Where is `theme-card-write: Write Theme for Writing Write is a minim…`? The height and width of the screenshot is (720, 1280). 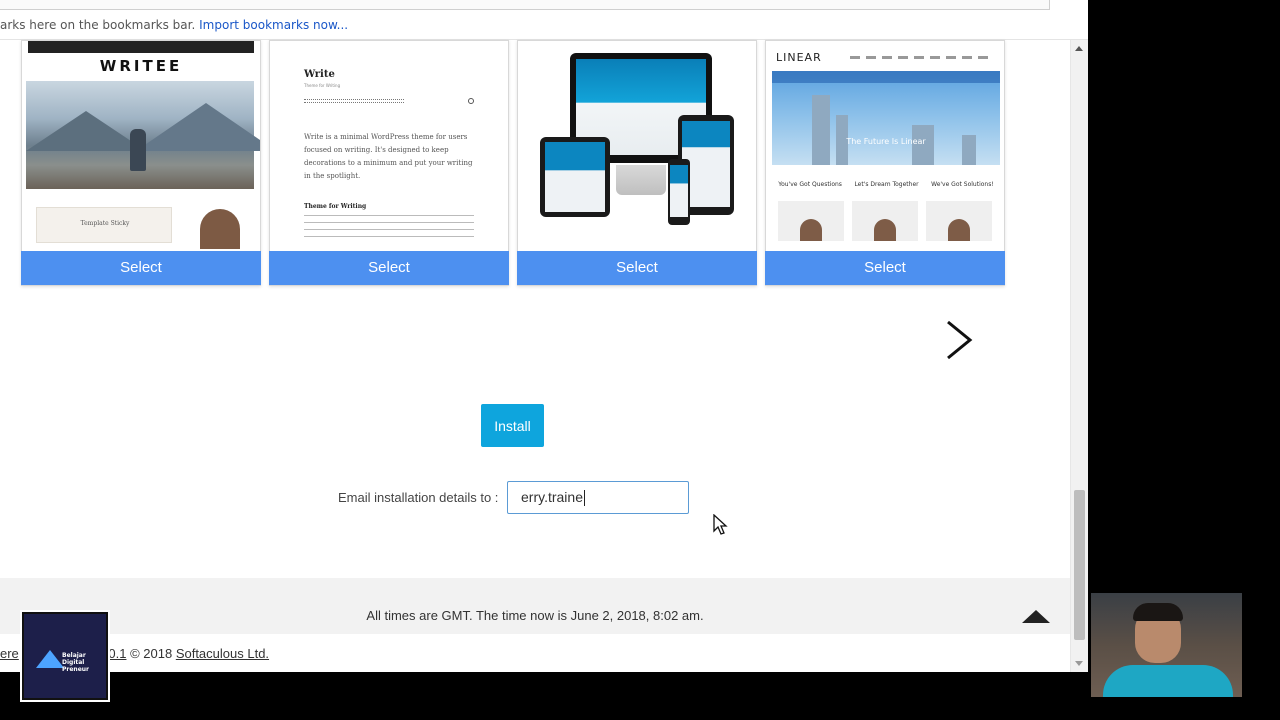
theme-card-write: Write Theme for Writing Write is a minim… is located at coordinates (389, 163).